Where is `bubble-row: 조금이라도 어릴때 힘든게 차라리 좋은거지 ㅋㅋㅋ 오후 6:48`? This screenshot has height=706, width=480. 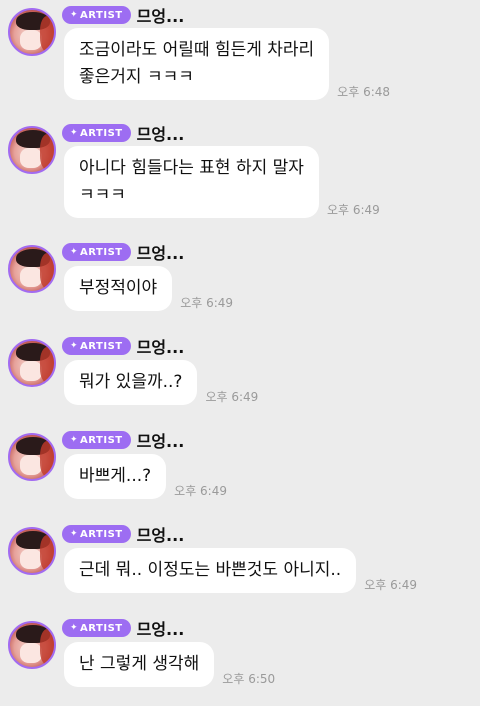 bubble-row: 조금이라도 어릴때 힘든게 차라리 좋은거지 ㅋㅋㅋ 오후 6:48 is located at coordinates (227, 64).